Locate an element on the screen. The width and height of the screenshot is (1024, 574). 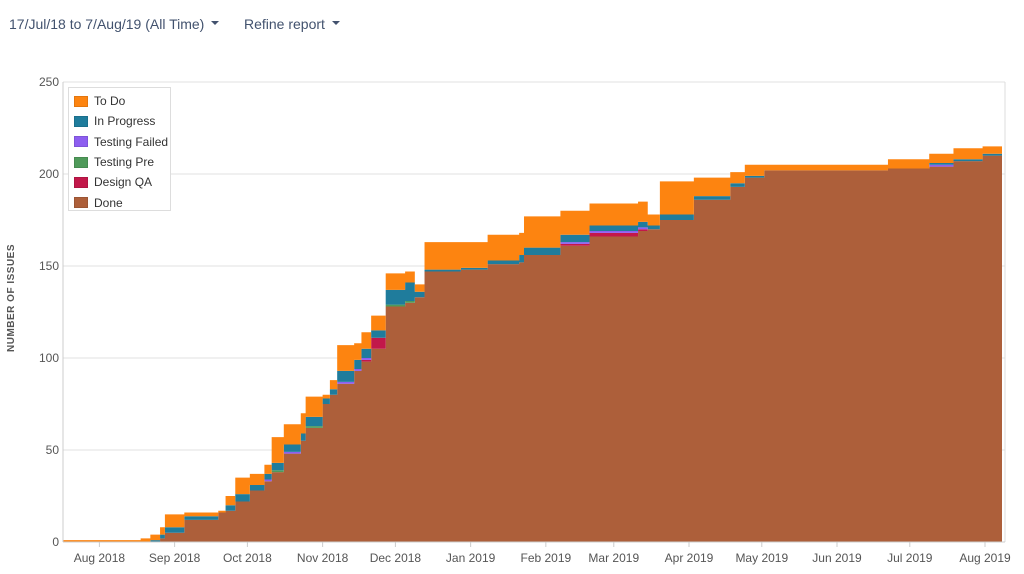
legend-label: To Do is located at coordinates (110, 101).